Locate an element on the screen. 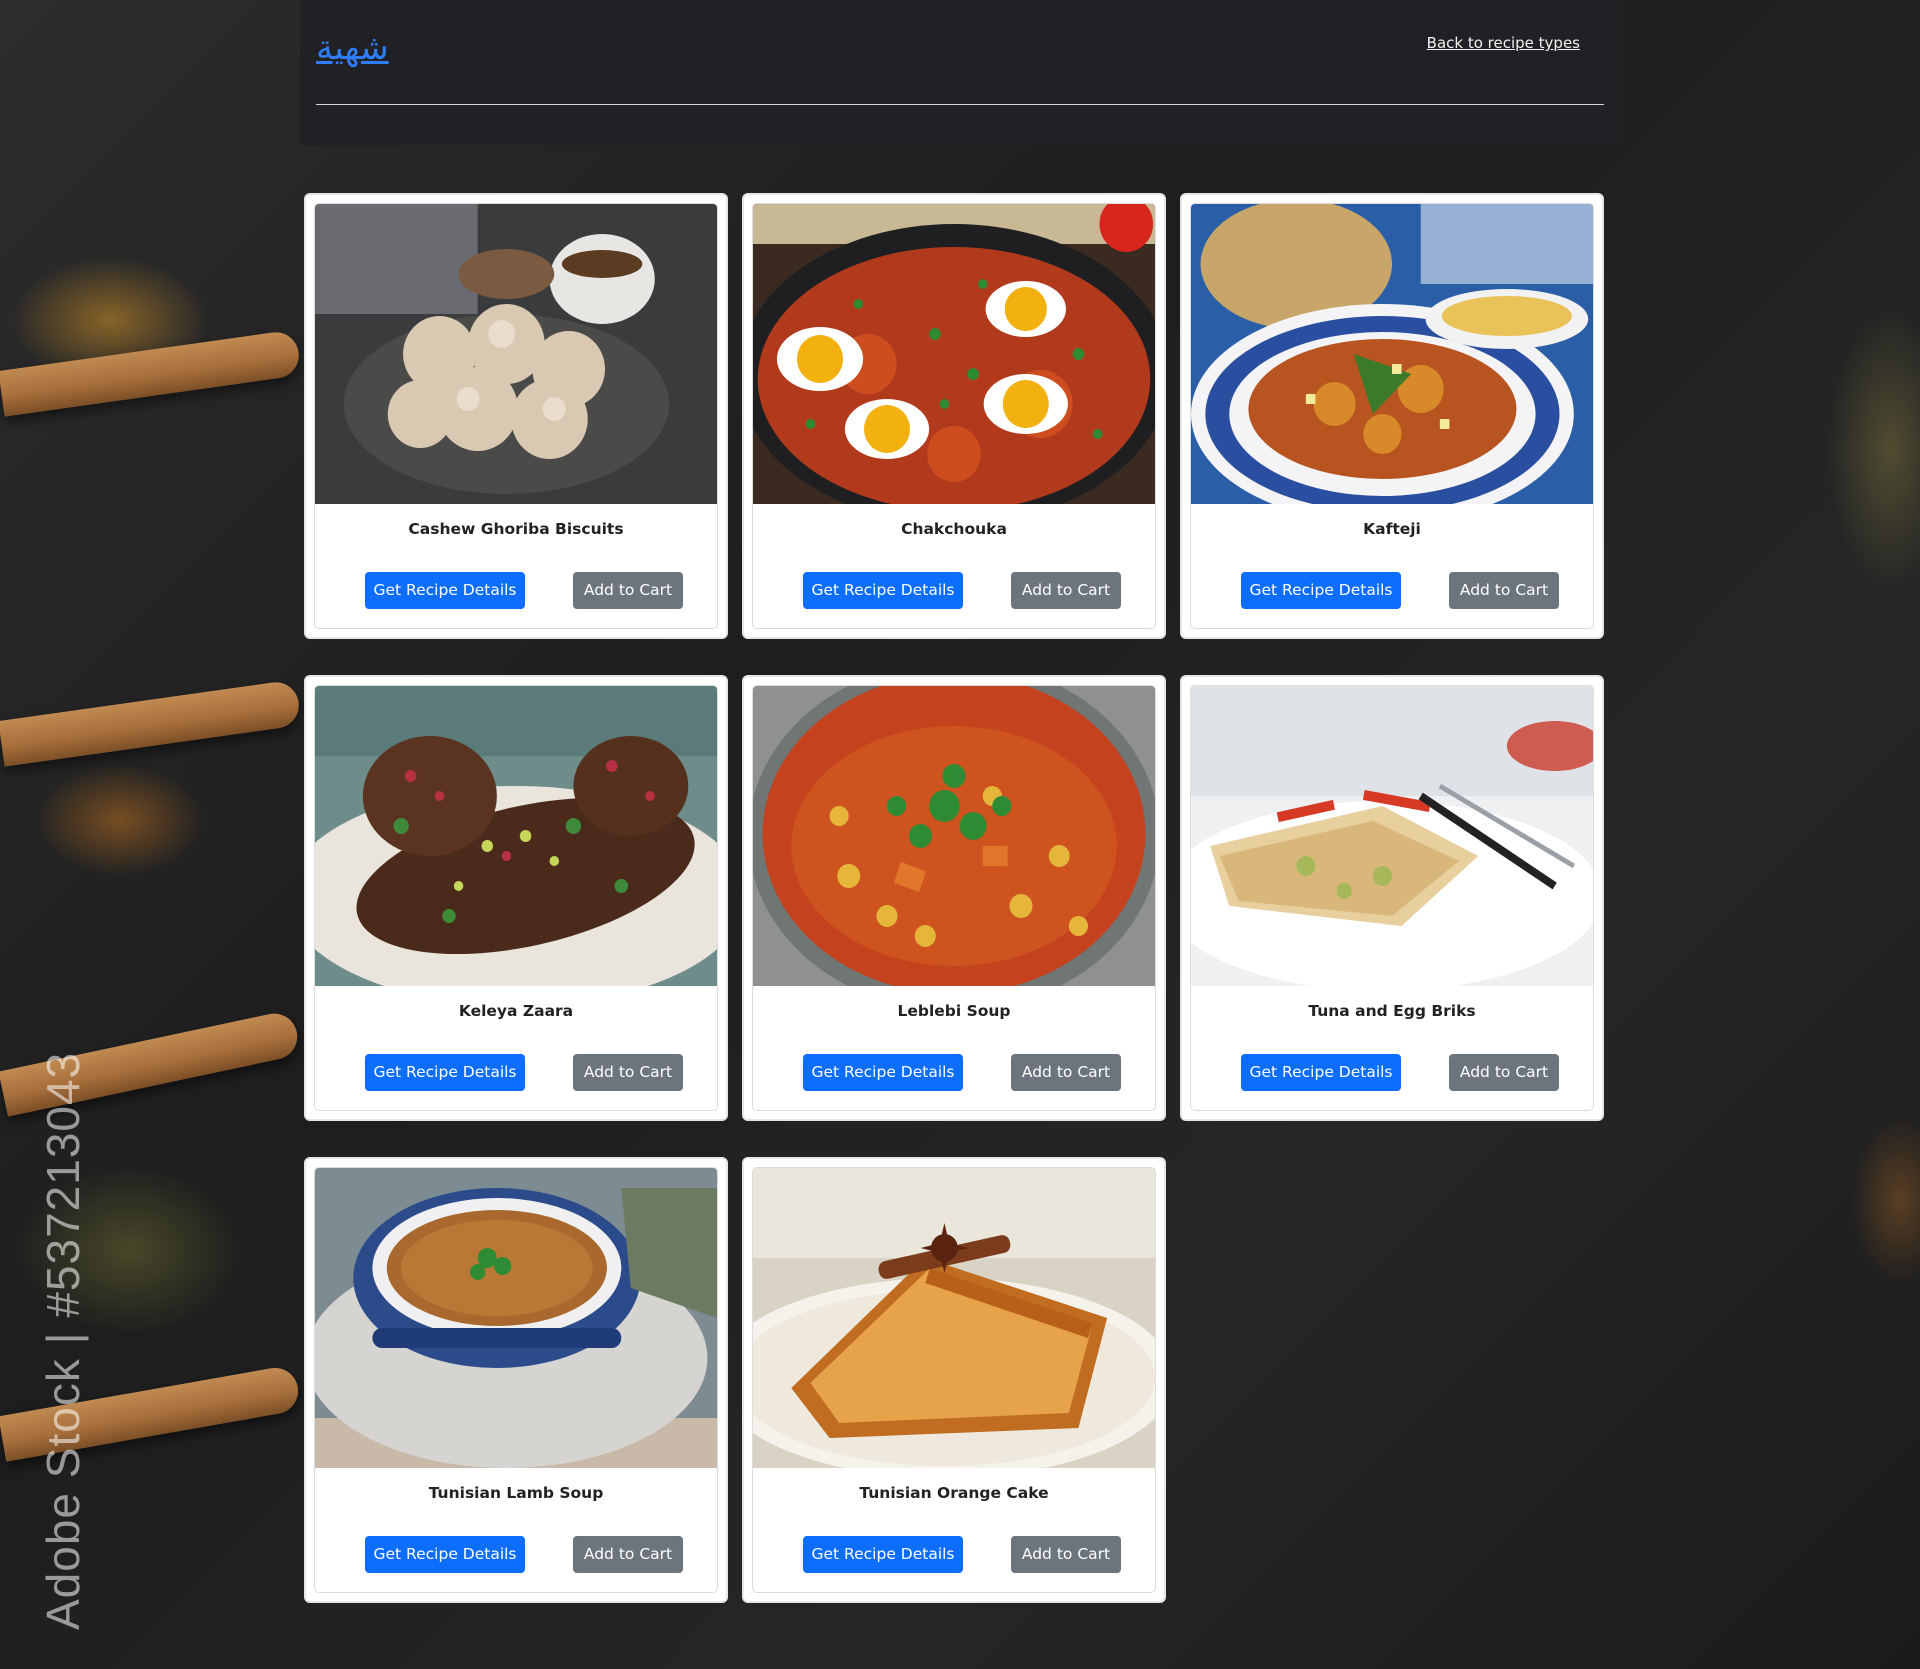 The height and width of the screenshot is (1669, 1920). header-divider is located at coordinates (960, 104).